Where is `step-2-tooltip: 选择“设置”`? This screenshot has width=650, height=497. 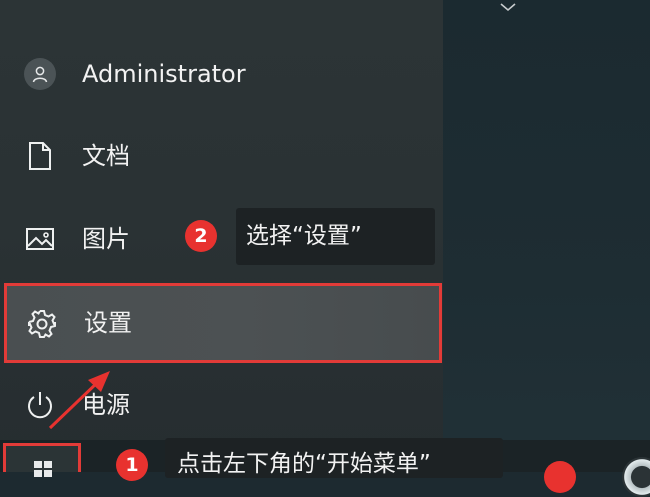 step-2-tooltip: 选择“设置” is located at coordinates (335, 236).